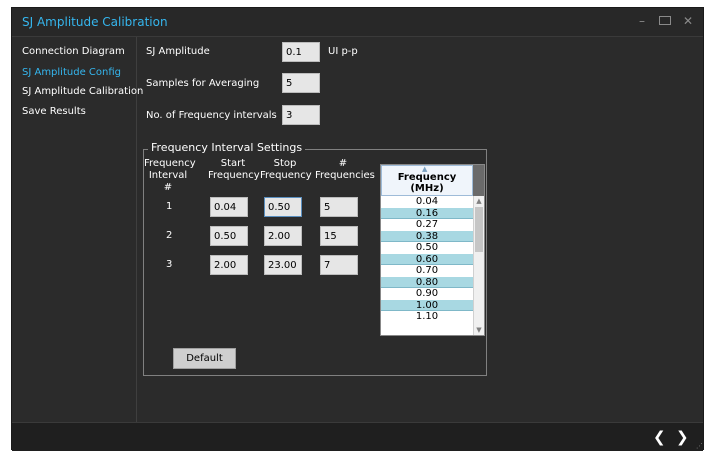  I want to click on col-header-stop-line2: Frequency, so click(286, 175).